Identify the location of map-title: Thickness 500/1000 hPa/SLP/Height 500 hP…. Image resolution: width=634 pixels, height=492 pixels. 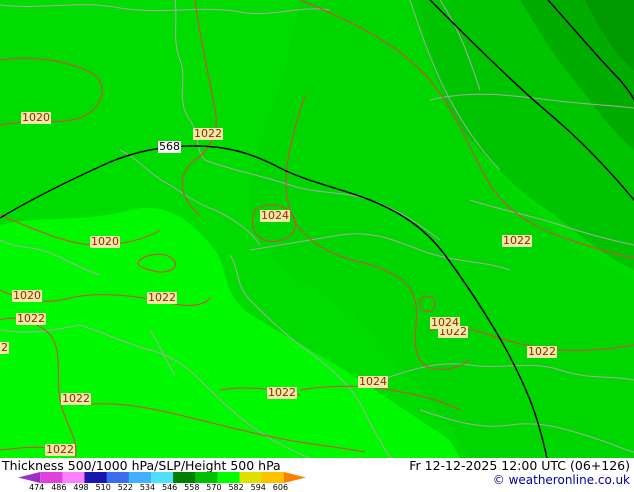
(141, 465).